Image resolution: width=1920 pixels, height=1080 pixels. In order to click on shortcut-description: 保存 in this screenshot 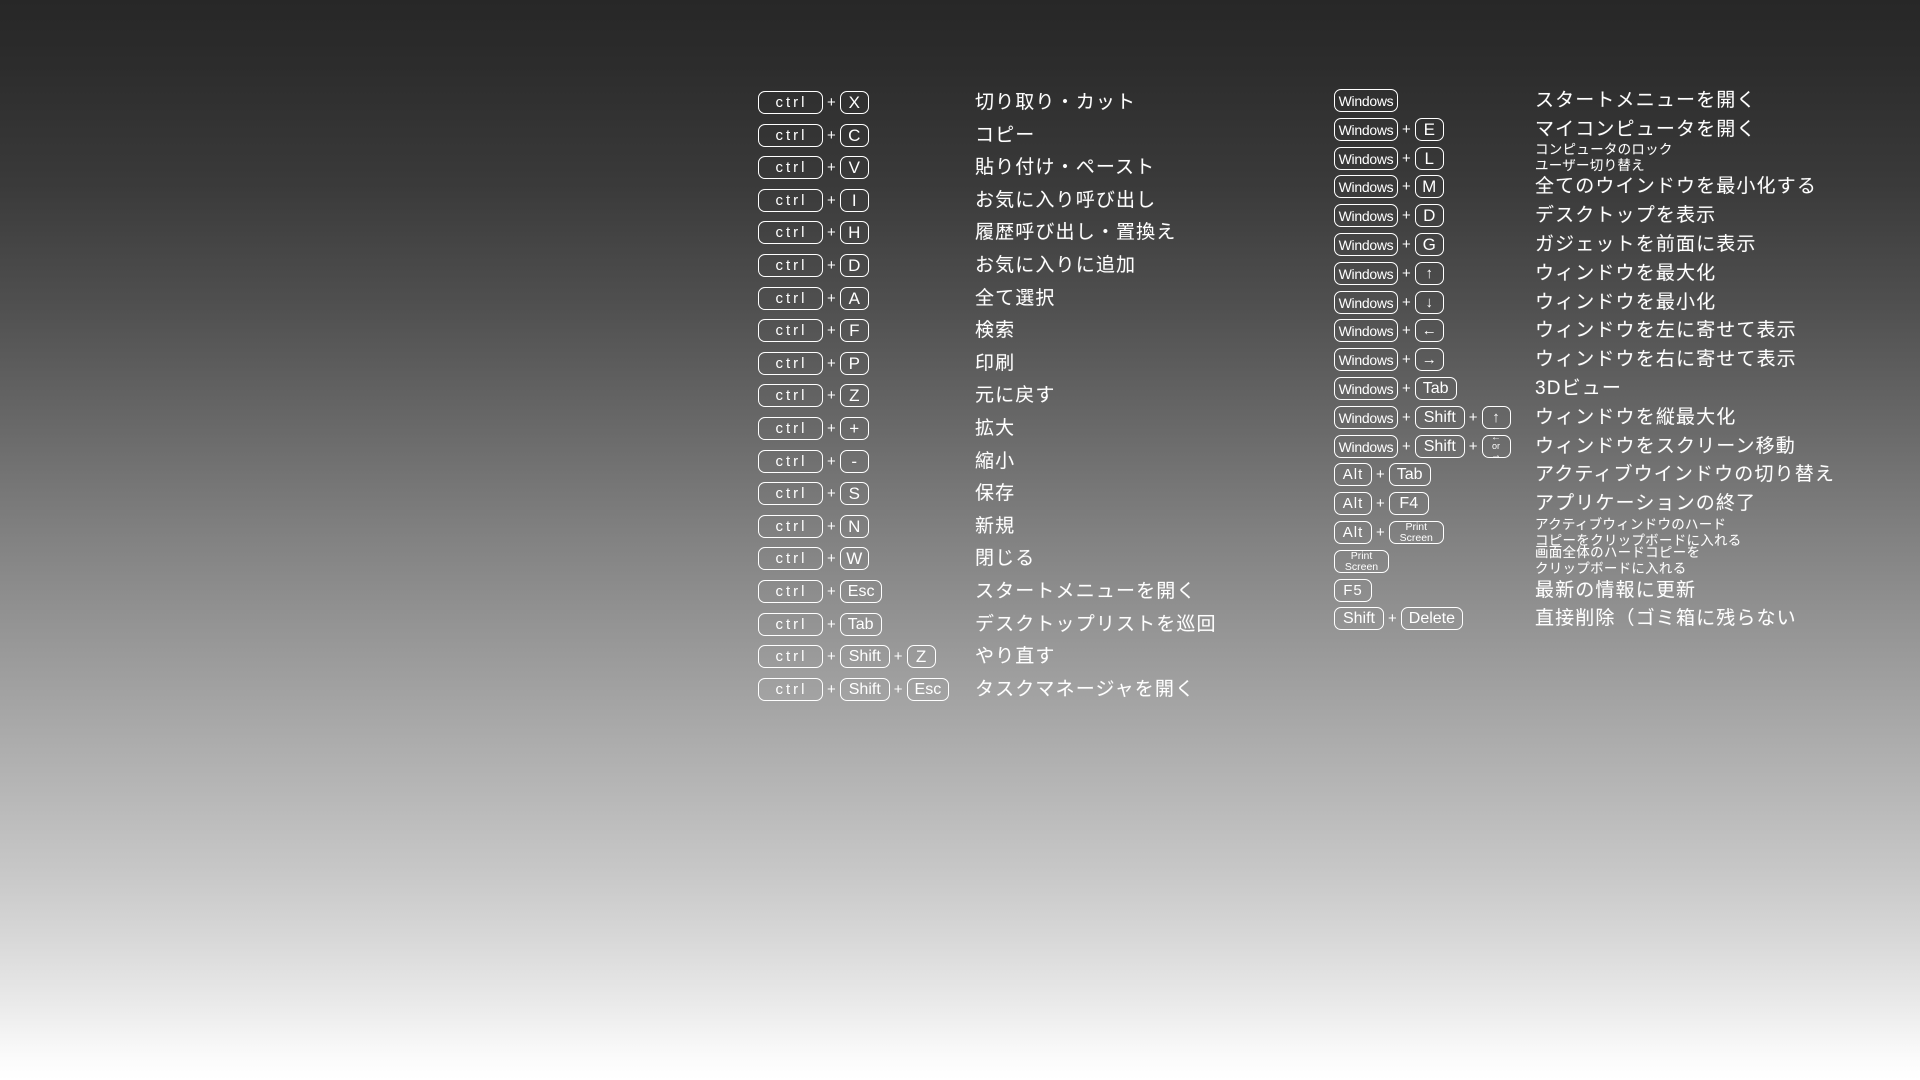, I will do `click(995, 493)`.